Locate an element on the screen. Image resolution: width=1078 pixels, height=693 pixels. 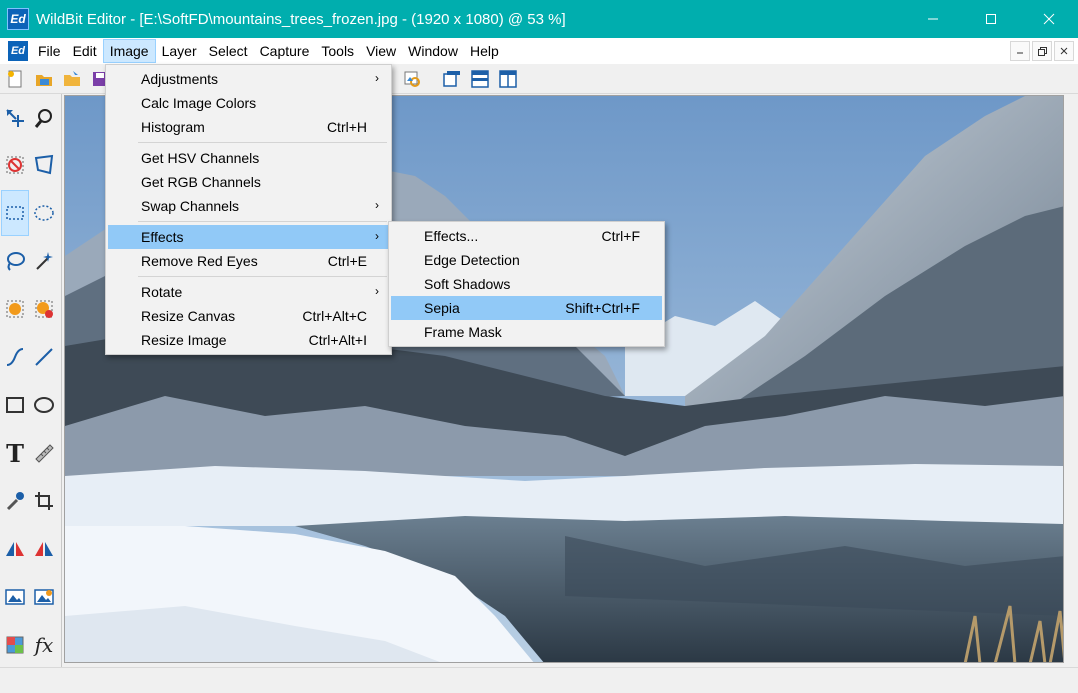
menu-select: Select is located at coordinates (228, 51).